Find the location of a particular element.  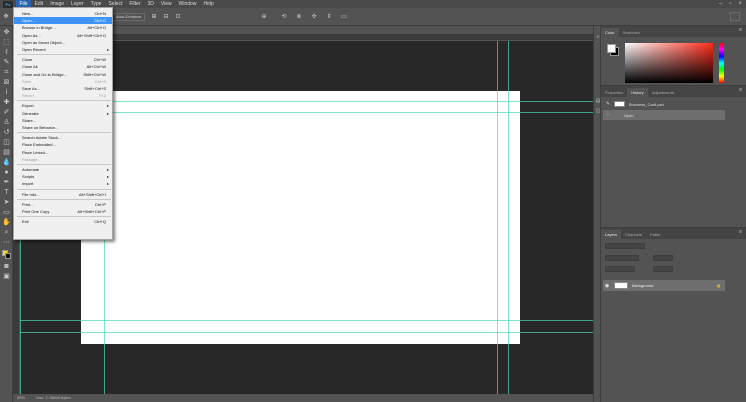

screen-mode-icon: ▣ is located at coordinates (6, 276).